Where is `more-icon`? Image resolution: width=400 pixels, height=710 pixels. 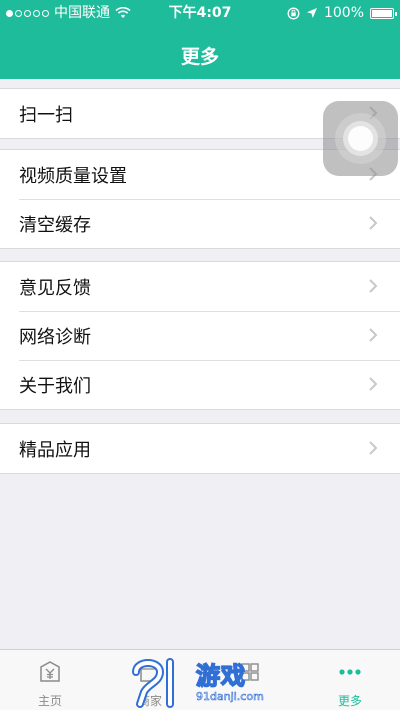 more-icon is located at coordinates (350, 672).